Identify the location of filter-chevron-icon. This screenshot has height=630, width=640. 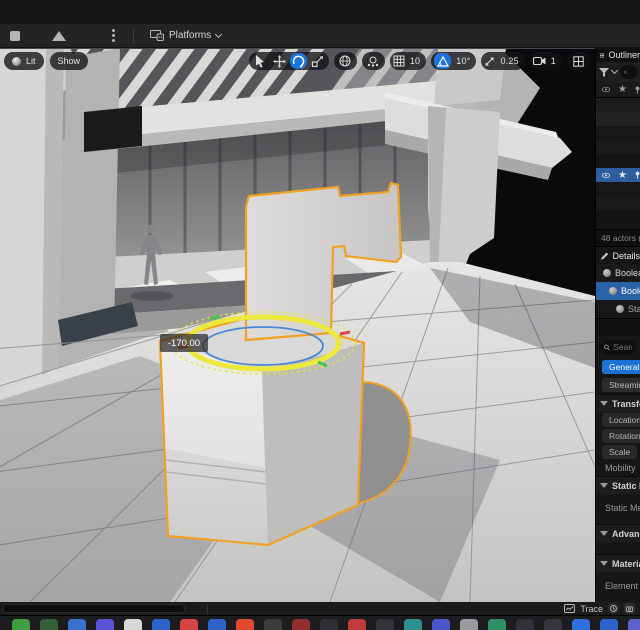
(614, 70).